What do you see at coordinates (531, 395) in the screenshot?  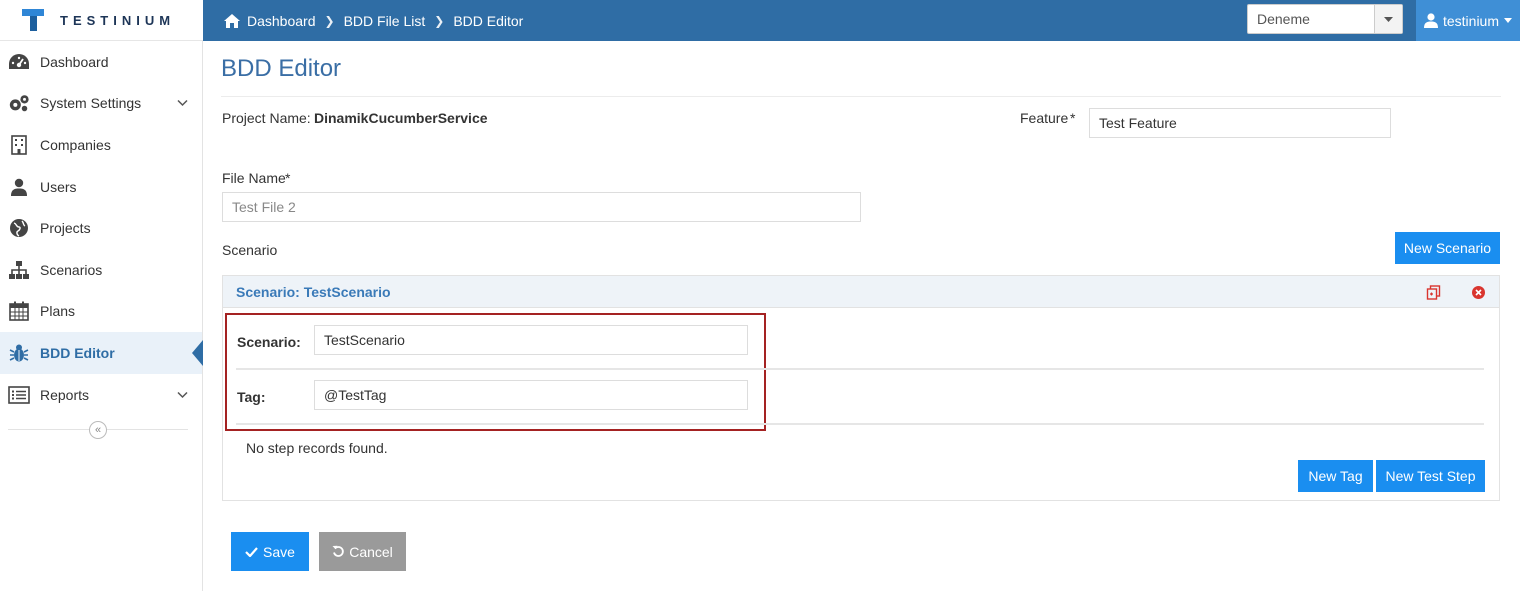 I see `tag-input: @TestTag` at bounding box center [531, 395].